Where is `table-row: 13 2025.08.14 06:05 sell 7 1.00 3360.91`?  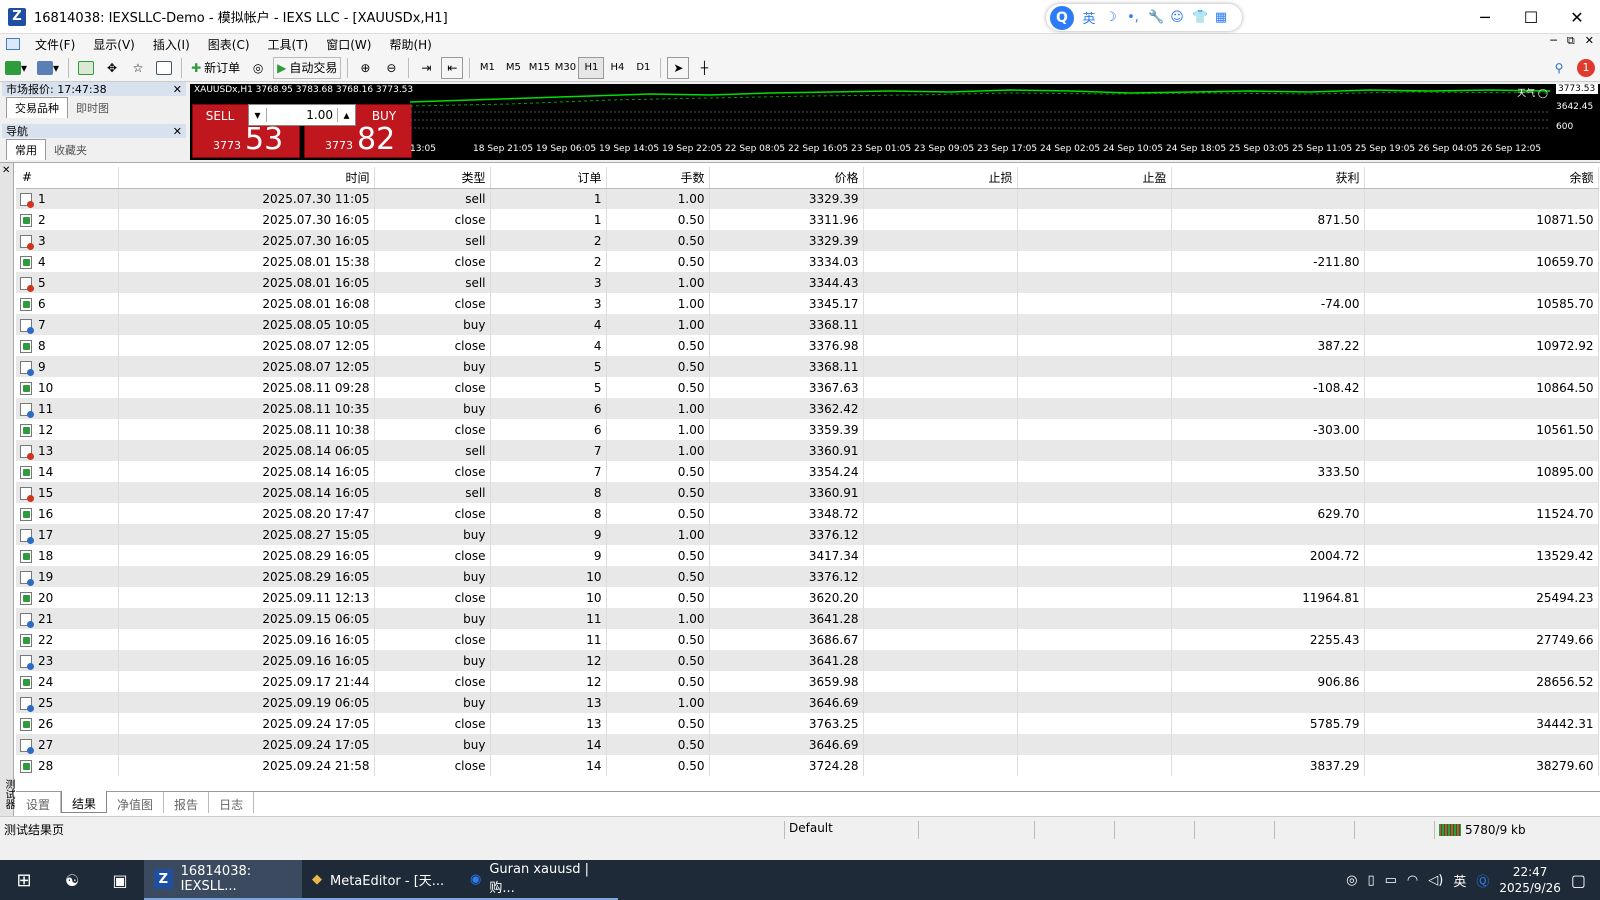
table-row: 13 2025.08.14 06:05 sell 7 1.00 3360.91 is located at coordinates (807, 450).